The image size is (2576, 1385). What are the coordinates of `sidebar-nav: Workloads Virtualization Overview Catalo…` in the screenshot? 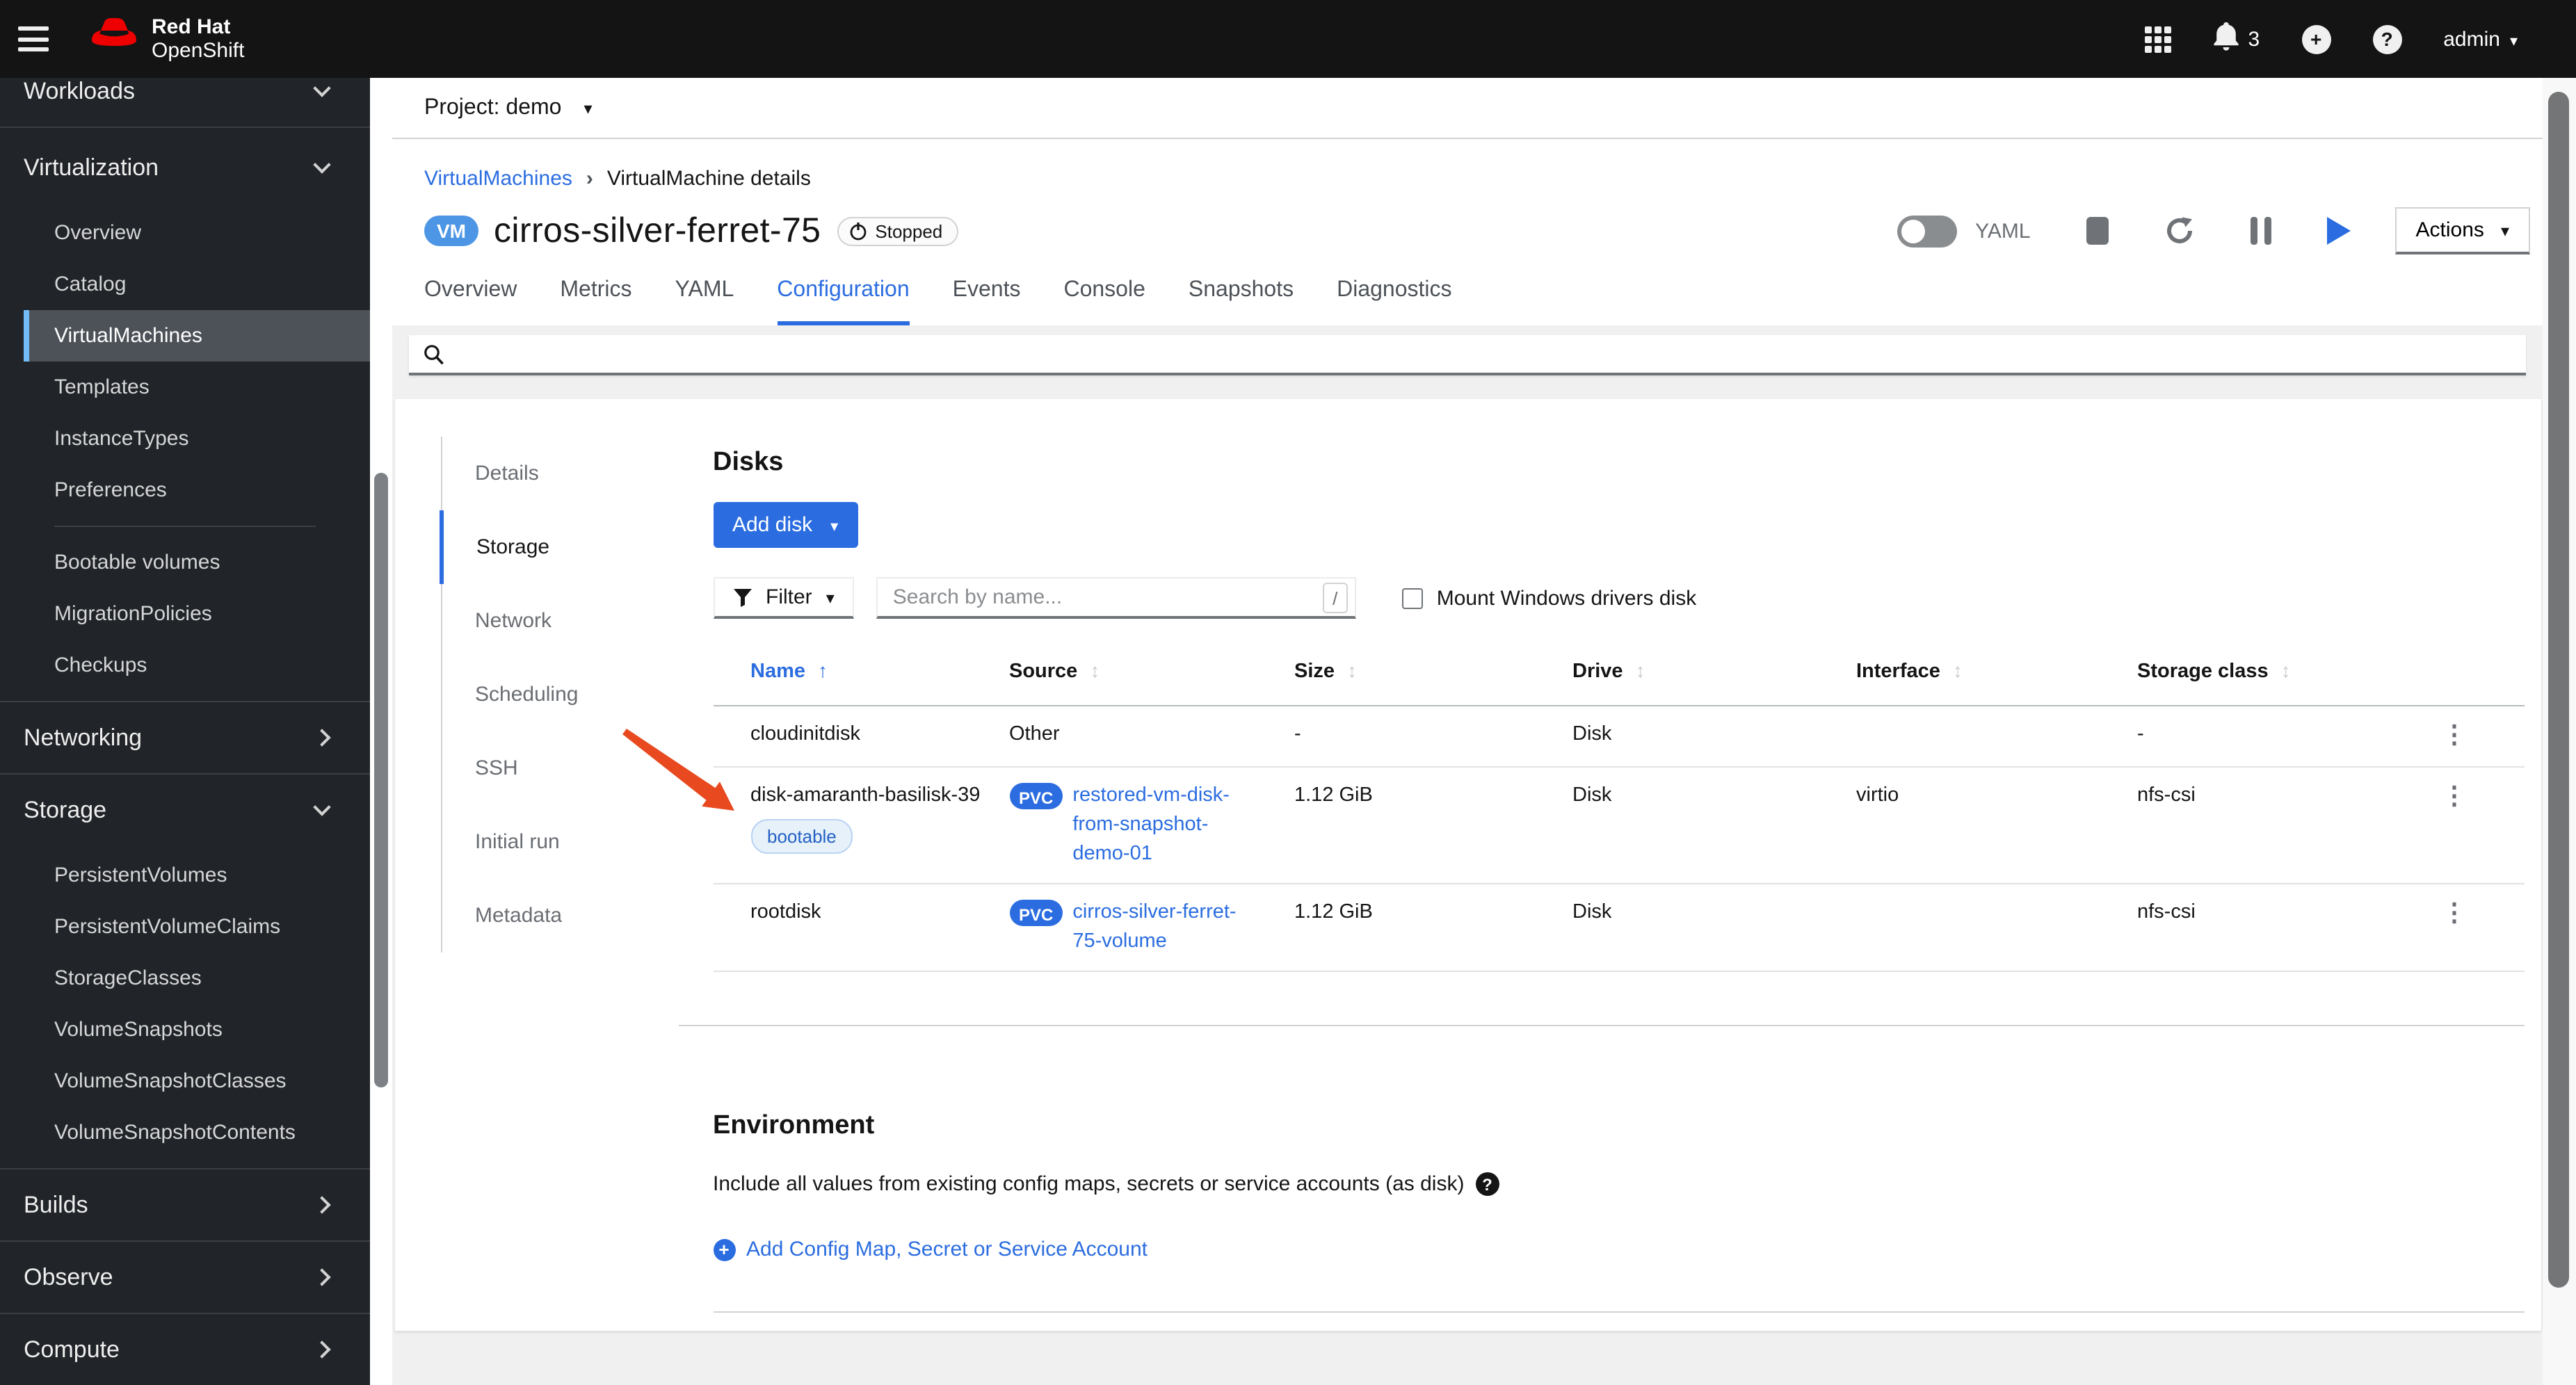 It's located at (185, 731).